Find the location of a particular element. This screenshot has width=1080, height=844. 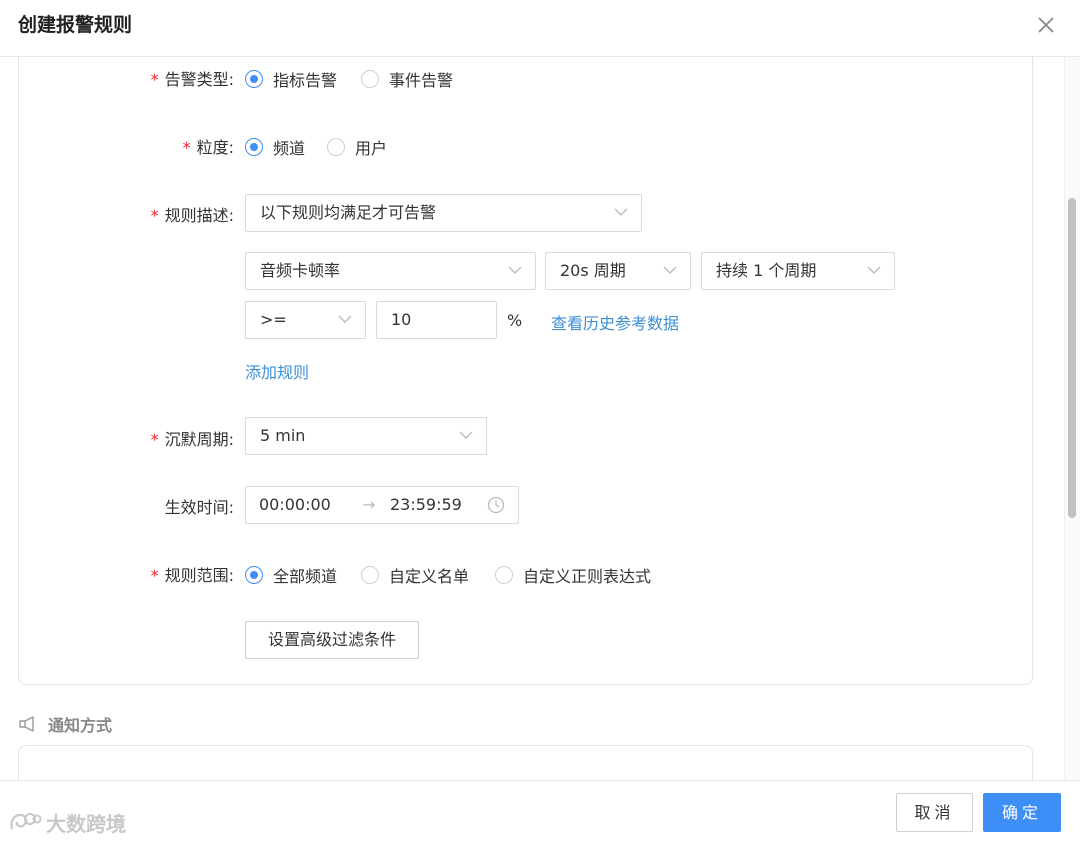

unit-label: % is located at coordinates (515, 320).